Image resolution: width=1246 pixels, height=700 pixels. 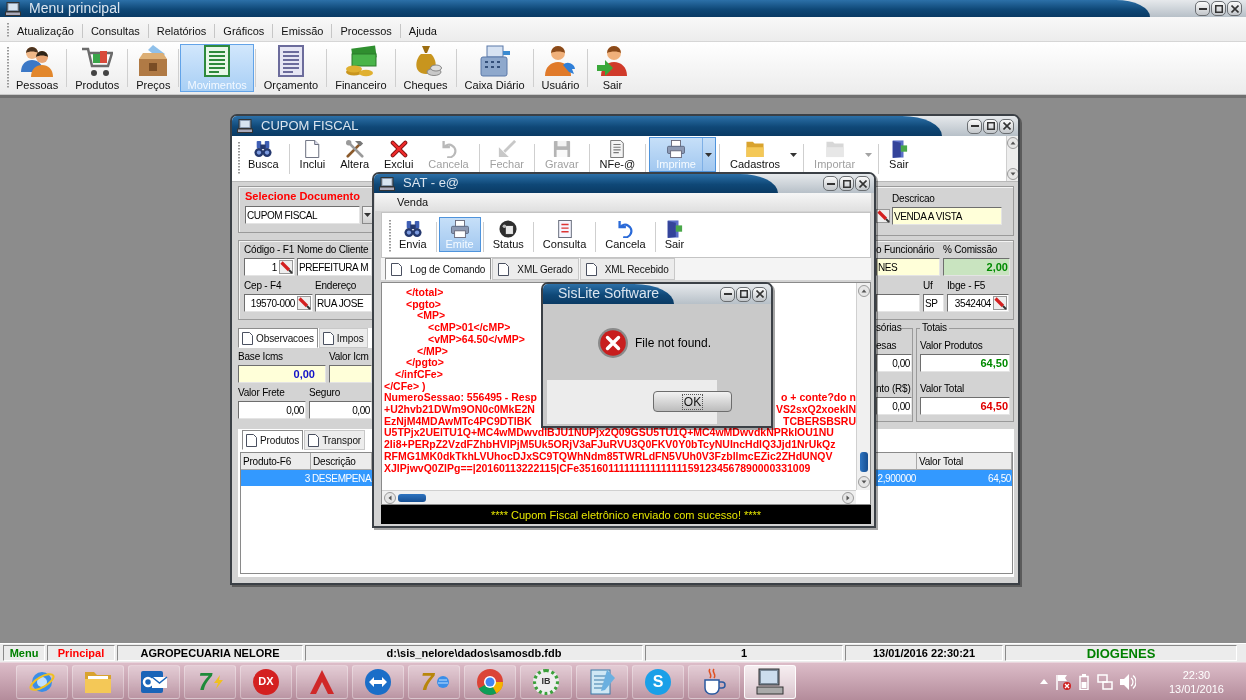 What do you see at coordinates (438, 269) in the screenshot?
I see `tab: Log de Comando` at bounding box center [438, 269].